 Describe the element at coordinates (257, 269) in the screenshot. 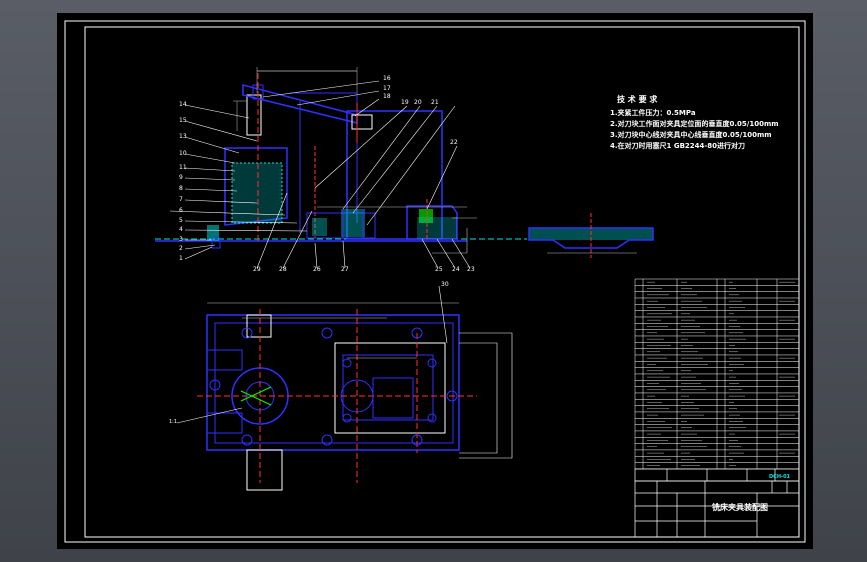

I see `balloon-29: 29` at that location.